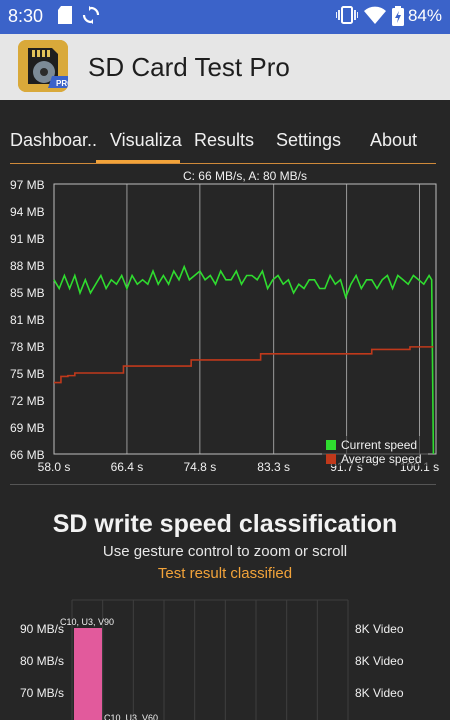  Describe the element at coordinates (223, 163) in the screenshot. I see `tabs-divider` at that location.